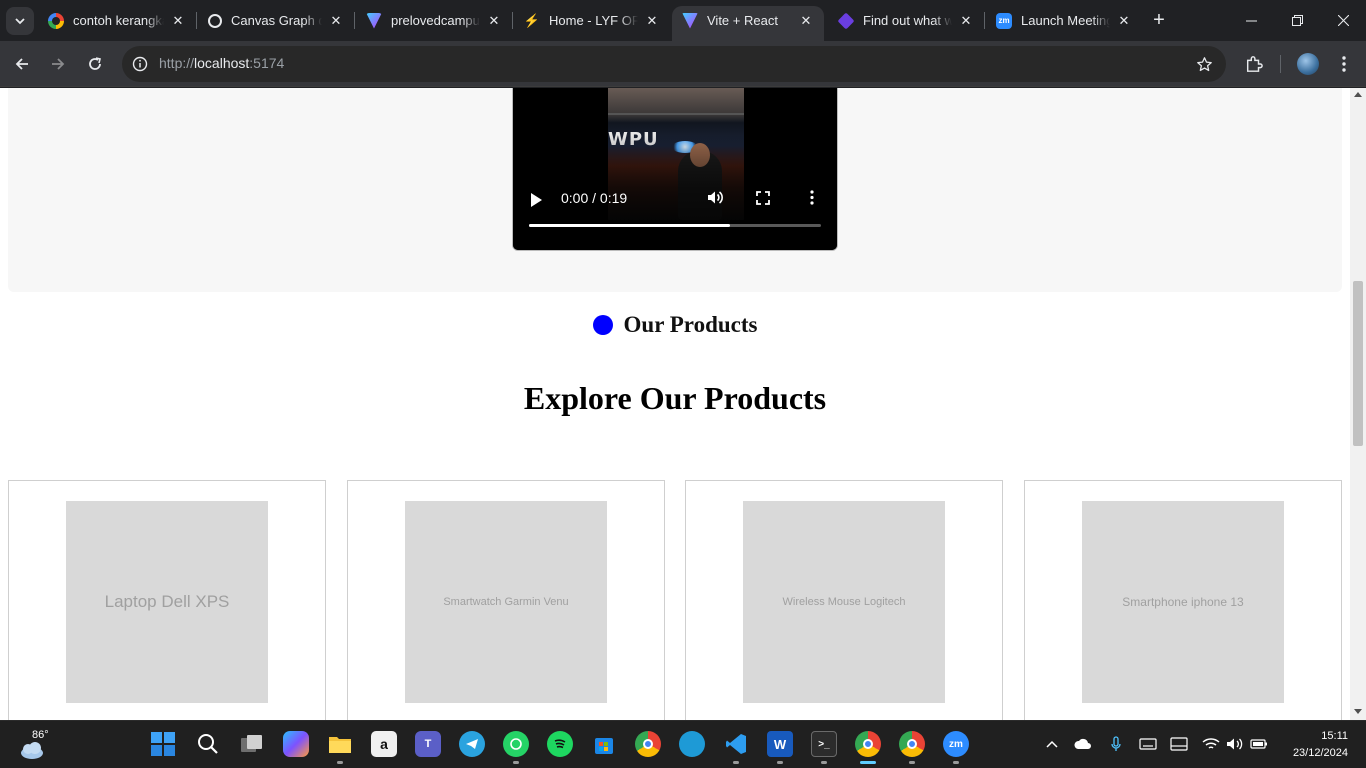  I want to click on zoom-icon: zm, so click(956, 744).